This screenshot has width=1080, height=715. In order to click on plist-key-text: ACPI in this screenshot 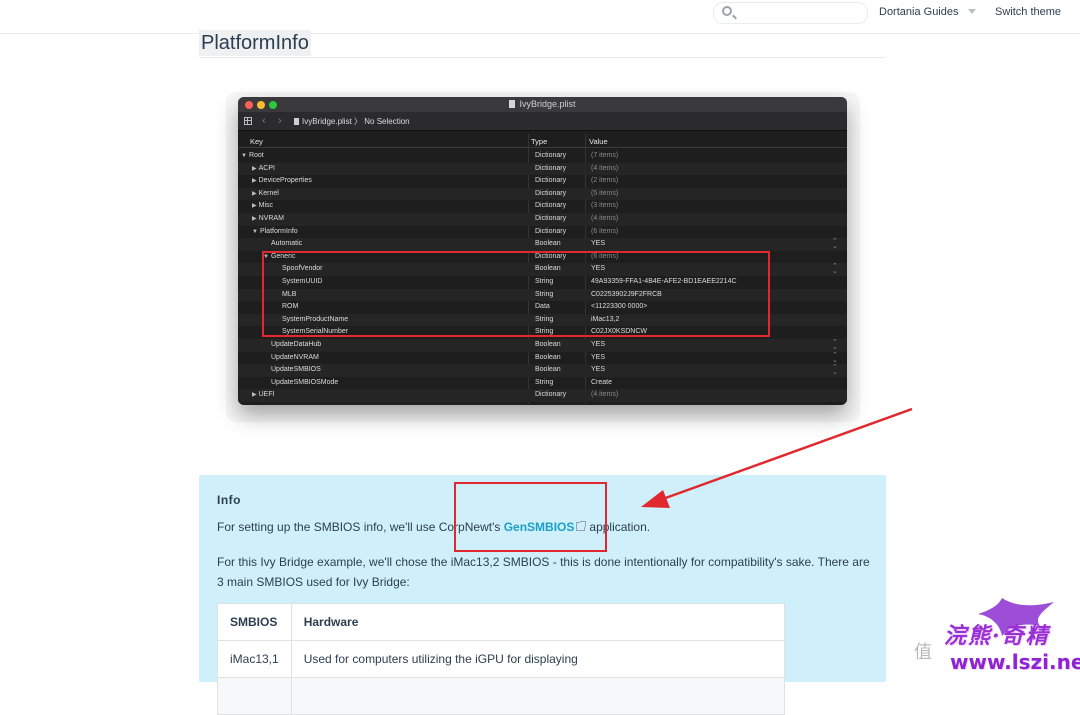, I will do `click(266, 168)`.